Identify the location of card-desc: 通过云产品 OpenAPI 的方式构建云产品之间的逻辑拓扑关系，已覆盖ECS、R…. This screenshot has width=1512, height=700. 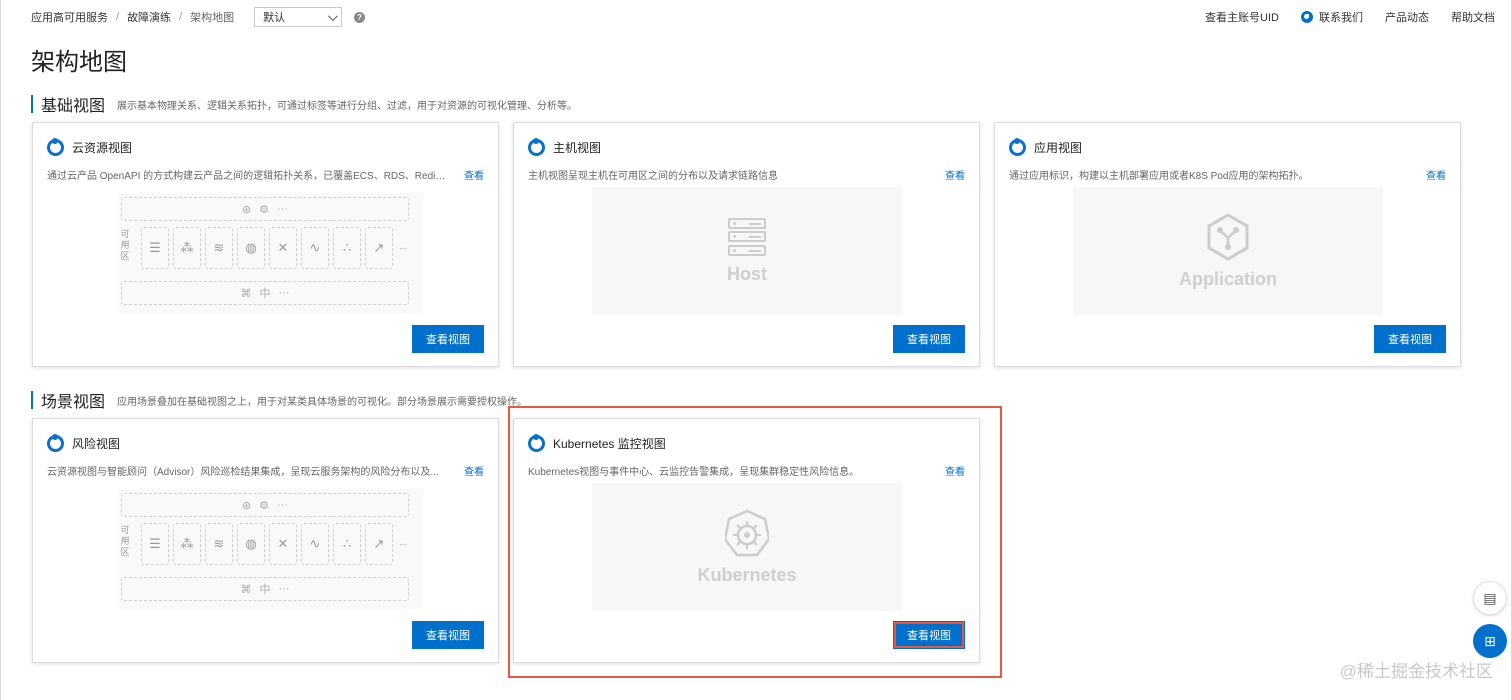
(247, 176).